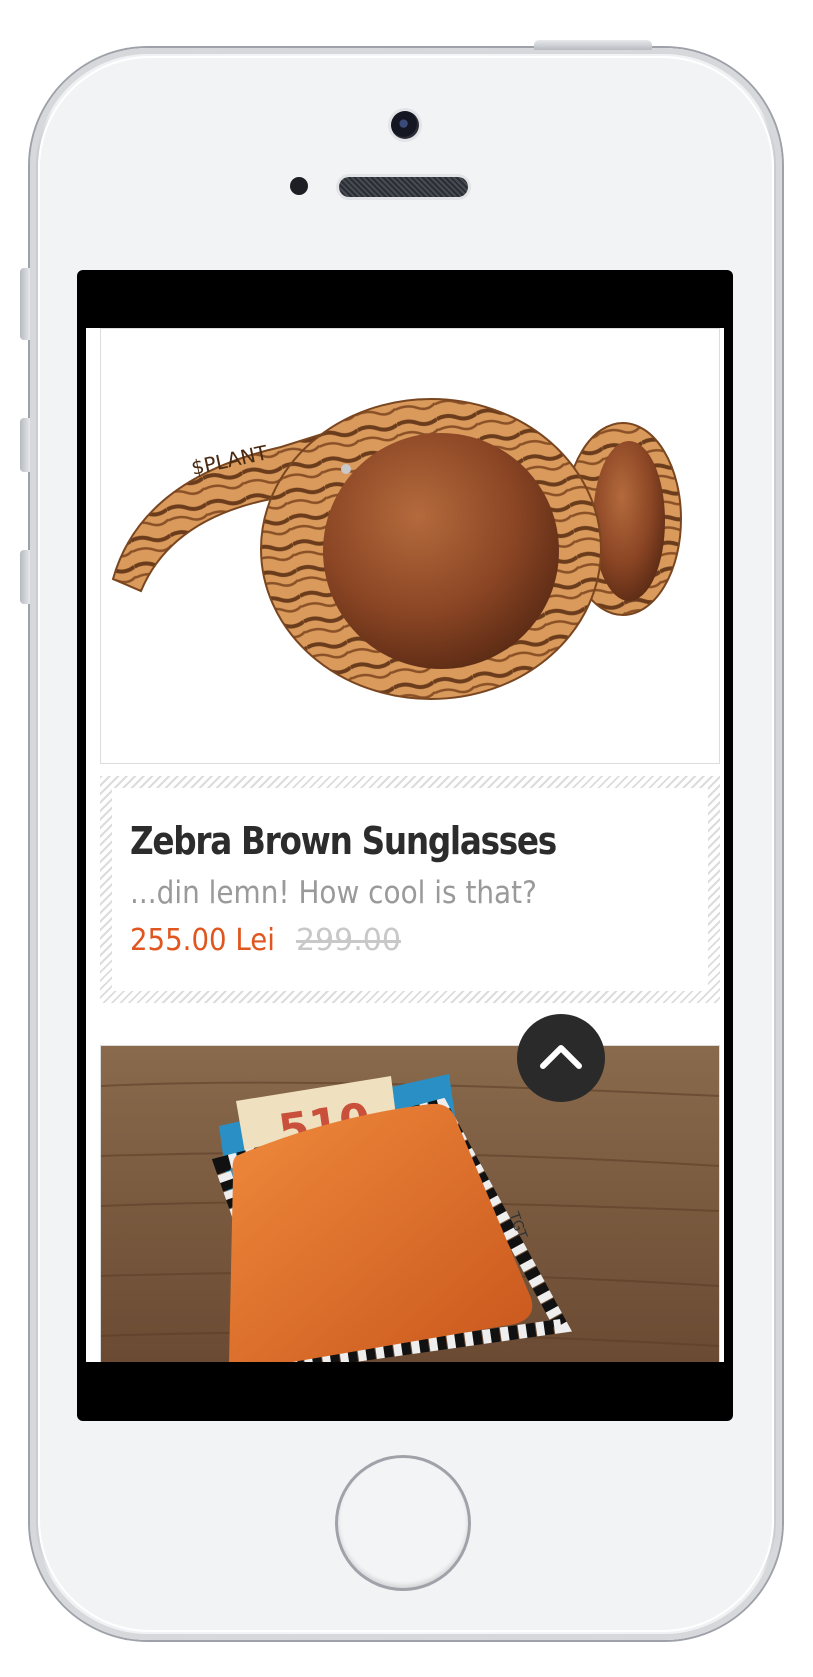 This screenshot has width=813, height=1677. I want to click on current-price: 255.00 Lei, so click(202, 940).